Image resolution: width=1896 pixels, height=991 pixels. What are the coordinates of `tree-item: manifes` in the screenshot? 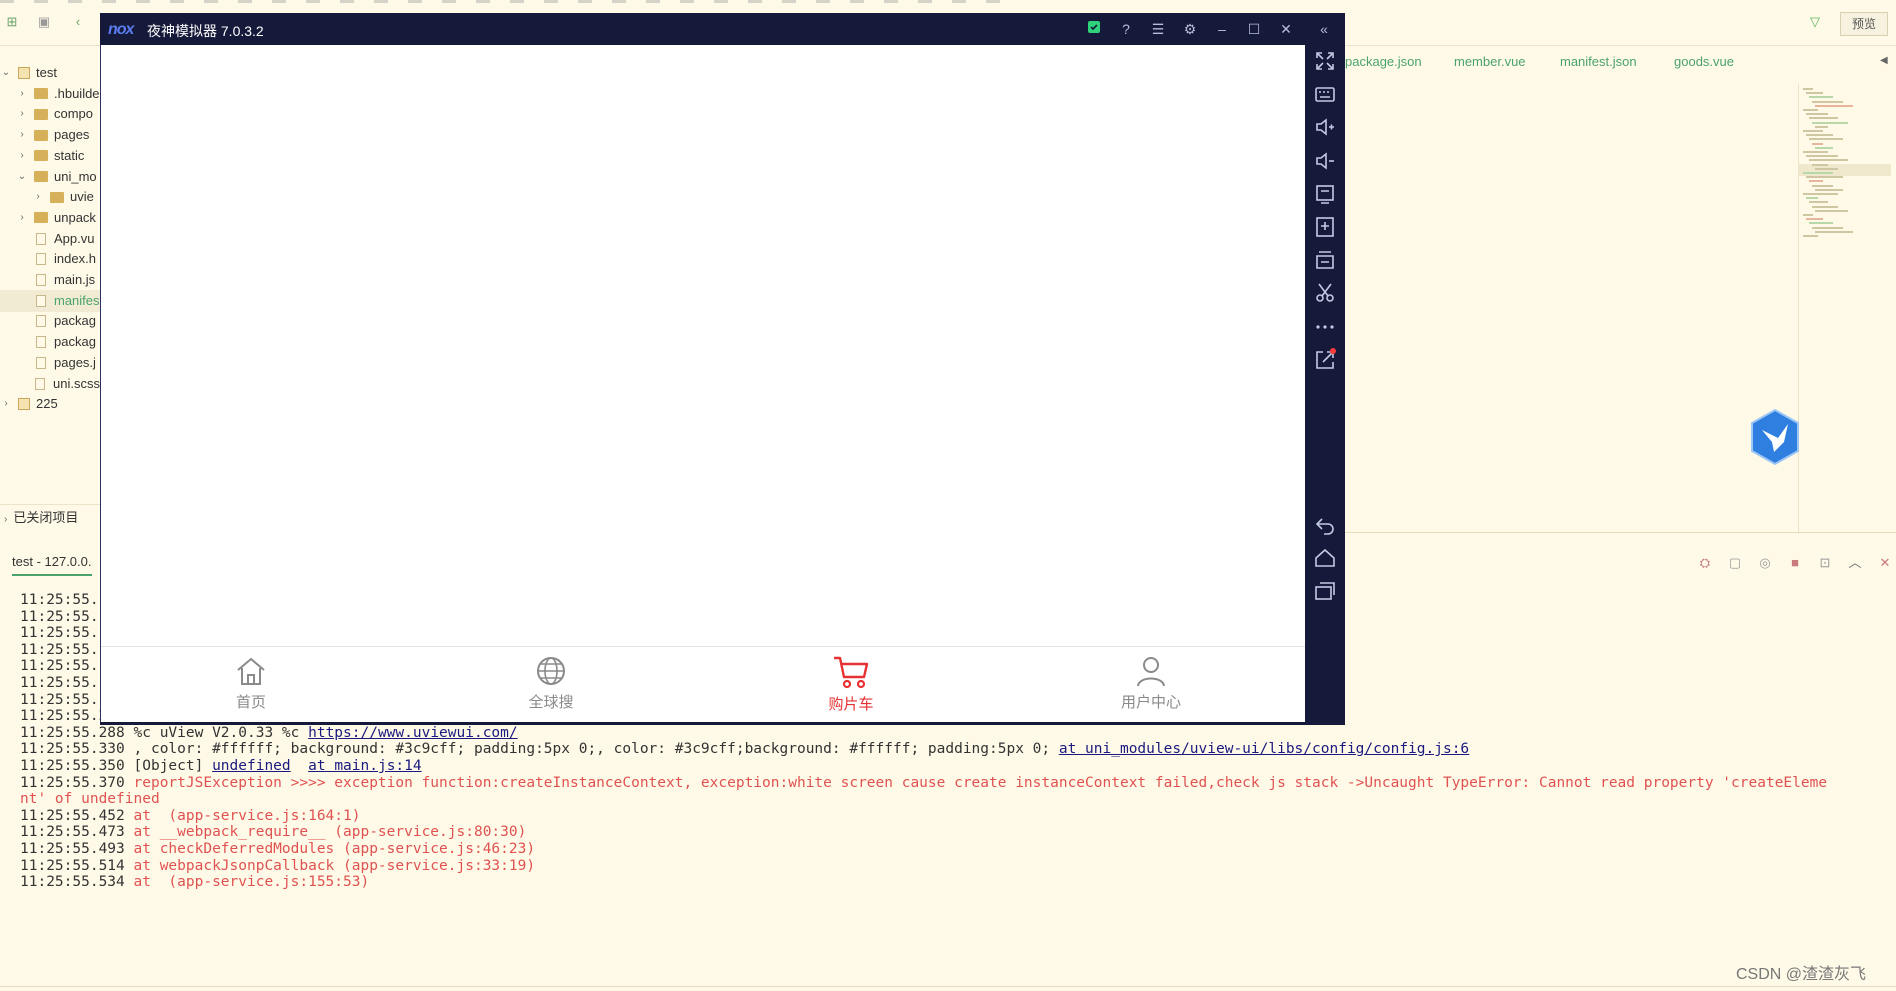 It's located at (50, 300).